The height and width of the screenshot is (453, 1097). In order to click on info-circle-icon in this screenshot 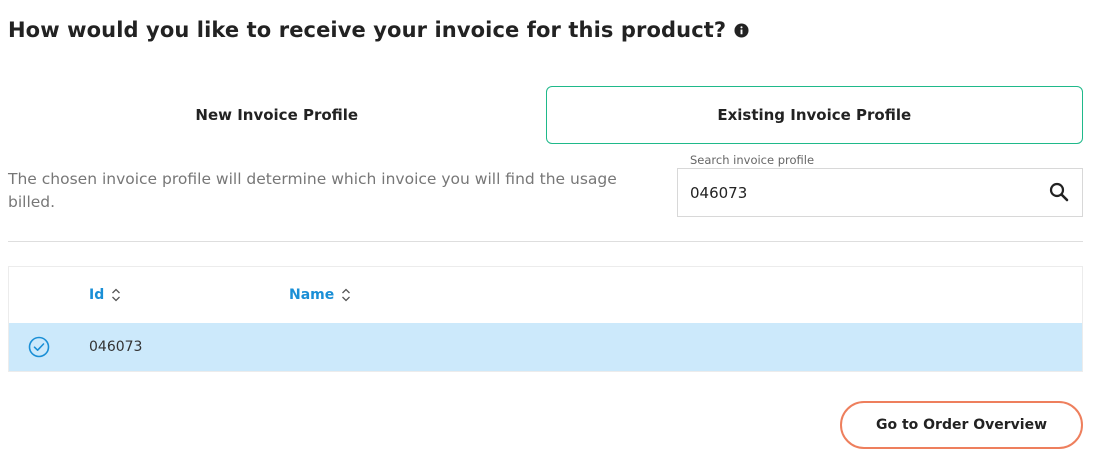, I will do `click(741, 30)`.